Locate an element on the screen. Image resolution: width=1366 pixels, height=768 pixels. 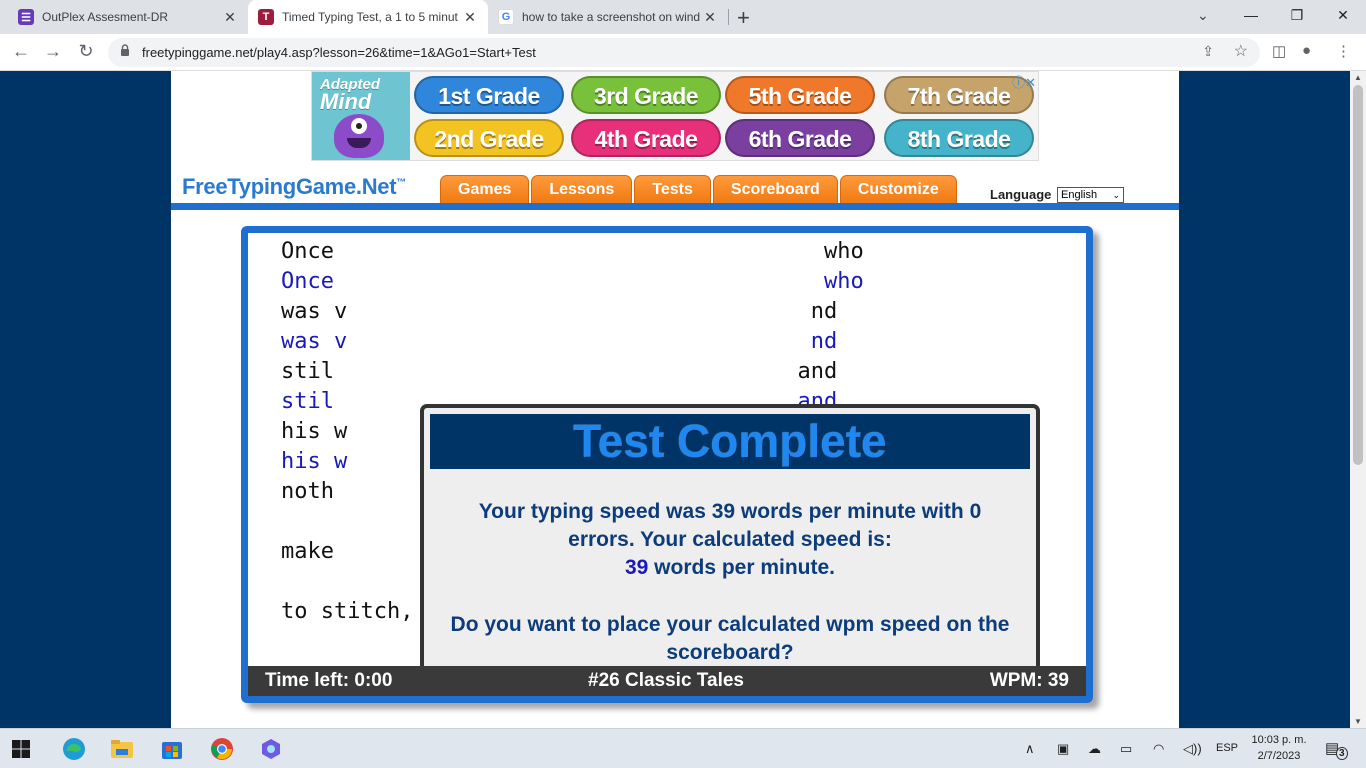
tab-outplex: ☰ OutPlex Assesment-DR ✕ is located at coordinates (128, 17).